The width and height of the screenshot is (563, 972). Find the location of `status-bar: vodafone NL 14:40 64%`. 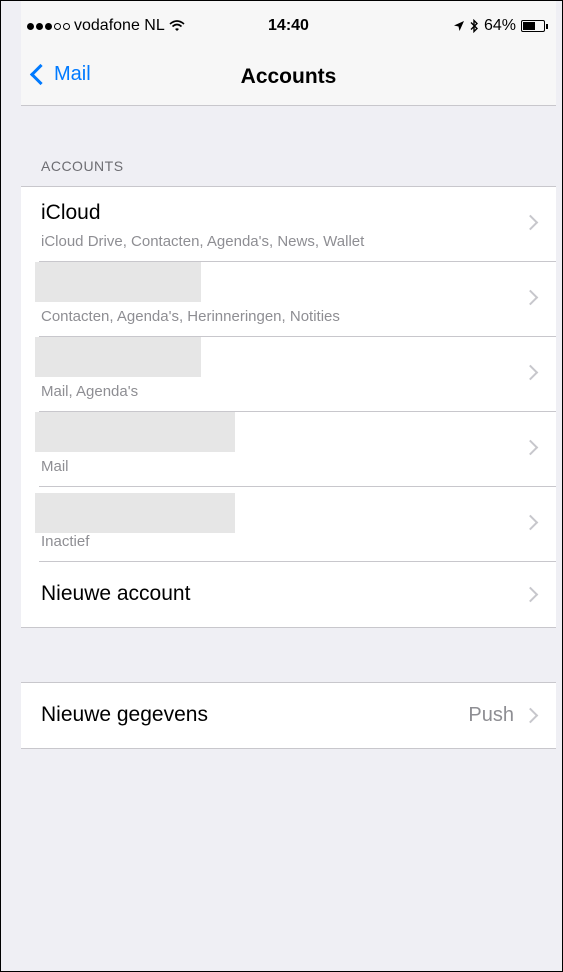

status-bar: vodafone NL 14:40 64% is located at coordinates (288, 26).